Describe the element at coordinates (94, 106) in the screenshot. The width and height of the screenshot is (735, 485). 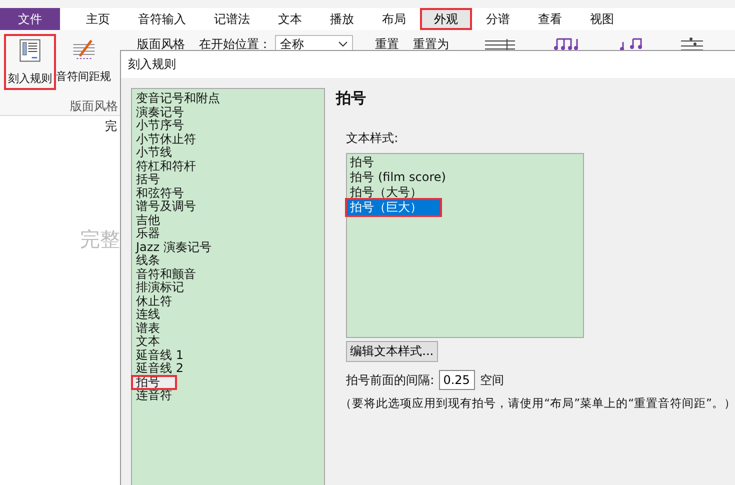
I see `group-label: 版面风格` at that location.